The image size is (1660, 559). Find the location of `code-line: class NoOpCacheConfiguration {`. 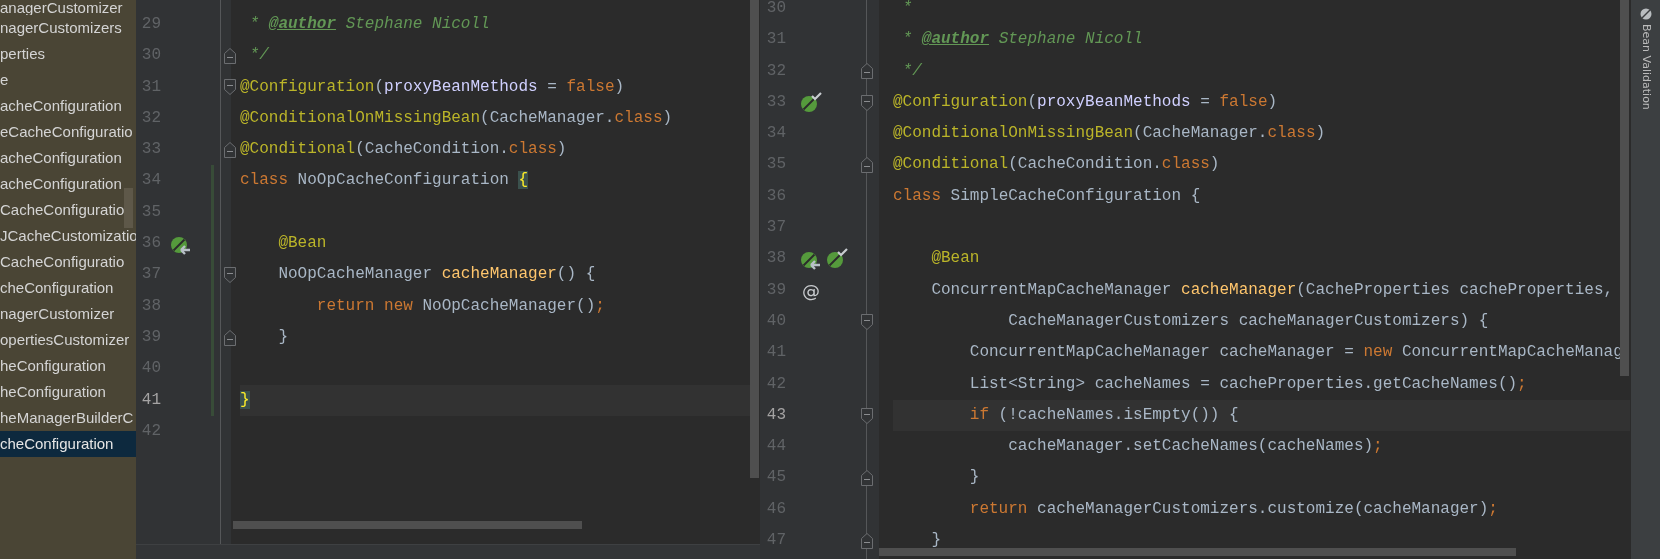

code-line: class NoOpCacheConfiguration { is located at coordinates (384, 180).